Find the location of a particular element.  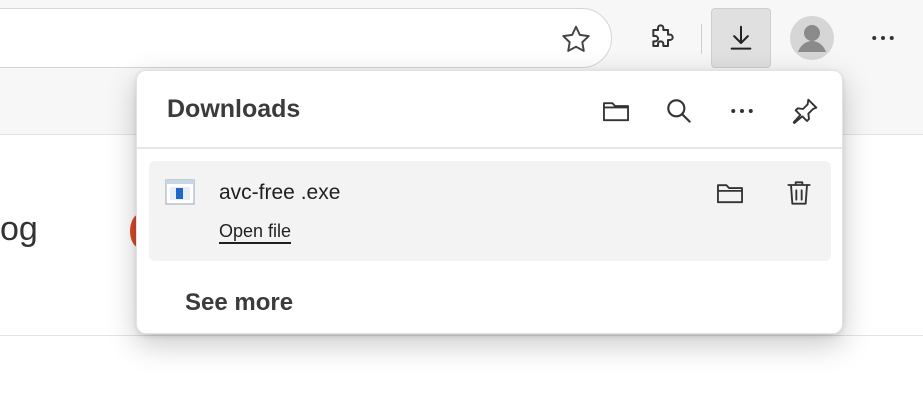

downloads-more-options-button is located at coordinates (742, 111).